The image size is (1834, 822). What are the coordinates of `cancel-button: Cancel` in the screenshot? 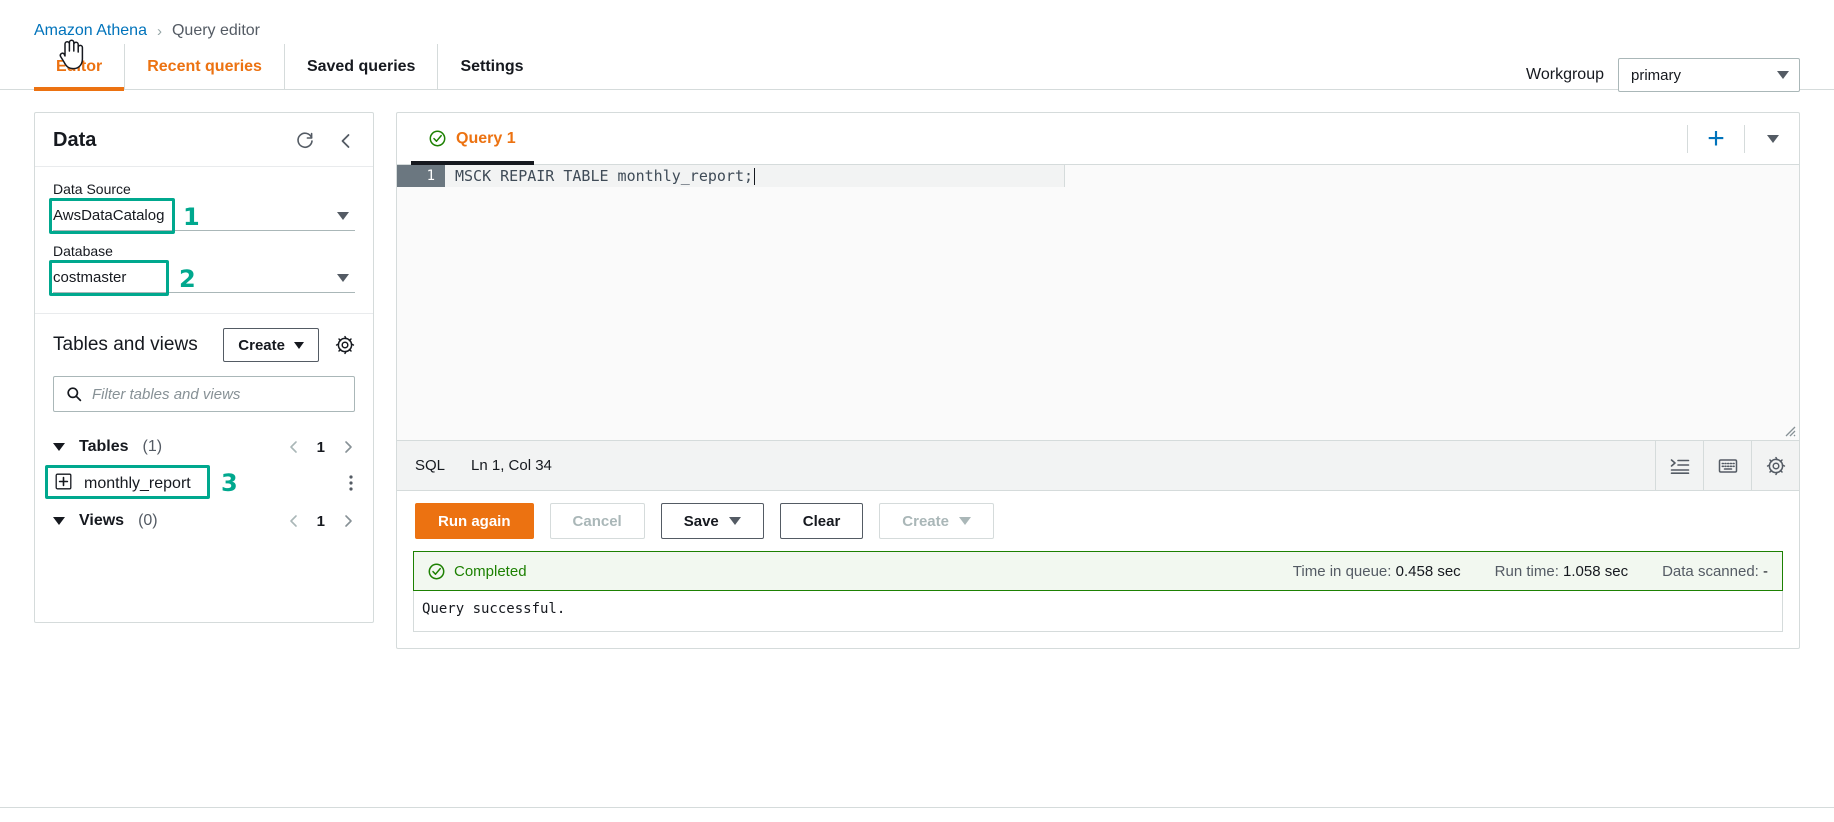 It's located at (597, 521).